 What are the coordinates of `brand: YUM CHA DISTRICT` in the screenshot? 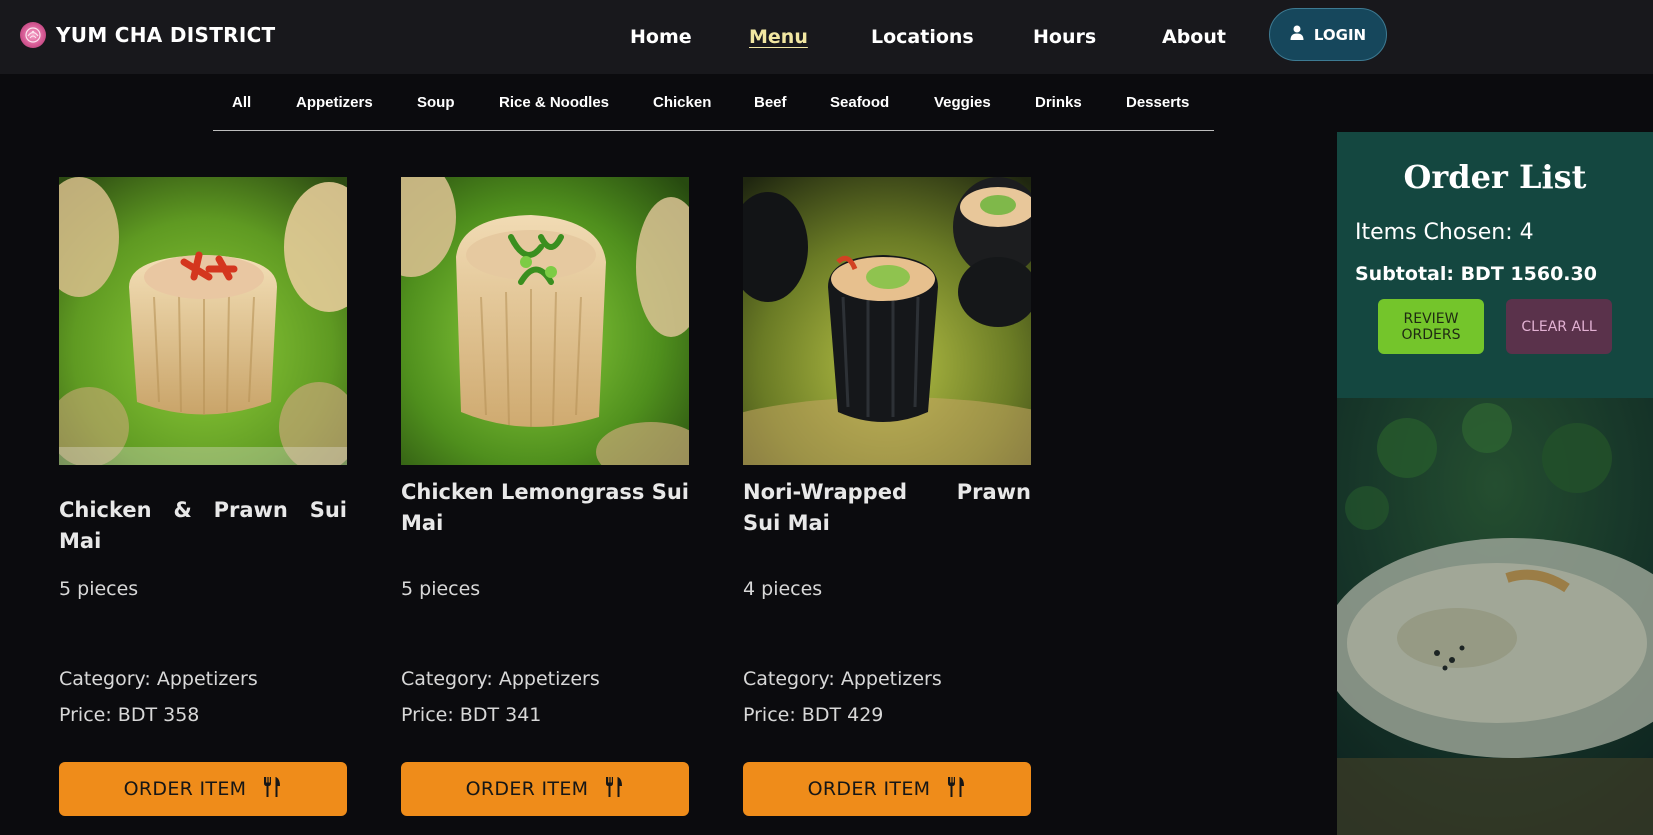 It's located at (148, 35).